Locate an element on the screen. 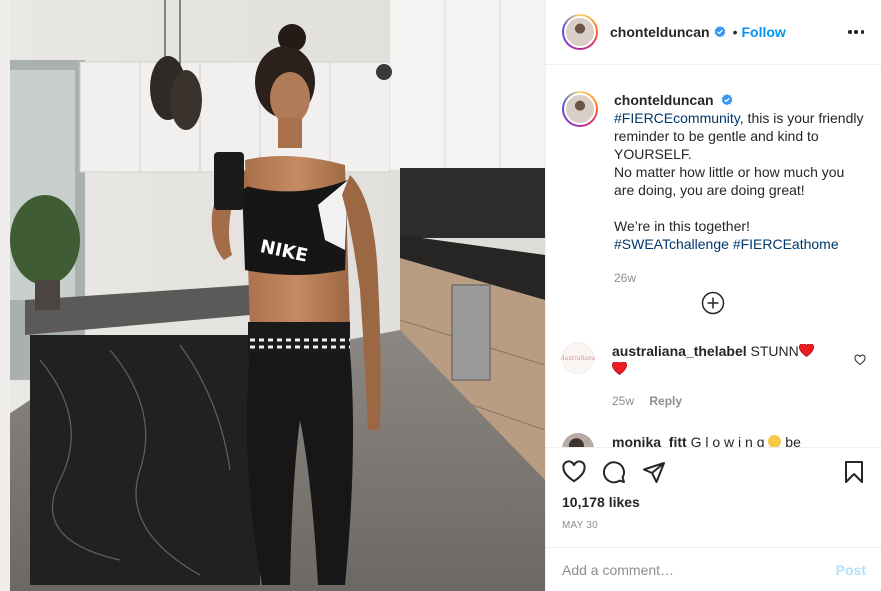 The width and height of the screenshot is (881, 591). hashtag-fierceathome: #FIERCEathome is located at coordinates (786, 244).